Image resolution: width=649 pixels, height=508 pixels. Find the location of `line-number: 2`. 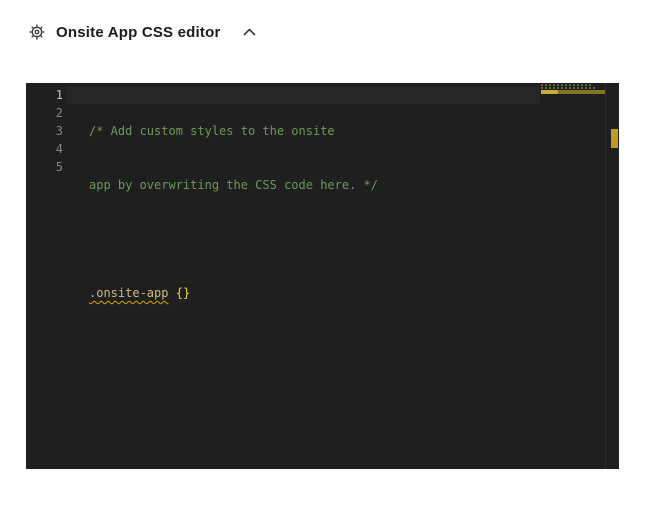

line-number: 2 is located at coordinates (59, 113).